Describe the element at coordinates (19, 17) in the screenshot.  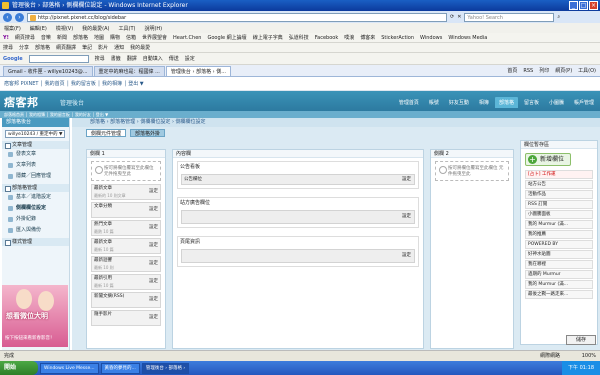
I see `forward-icon: ›` at that location.